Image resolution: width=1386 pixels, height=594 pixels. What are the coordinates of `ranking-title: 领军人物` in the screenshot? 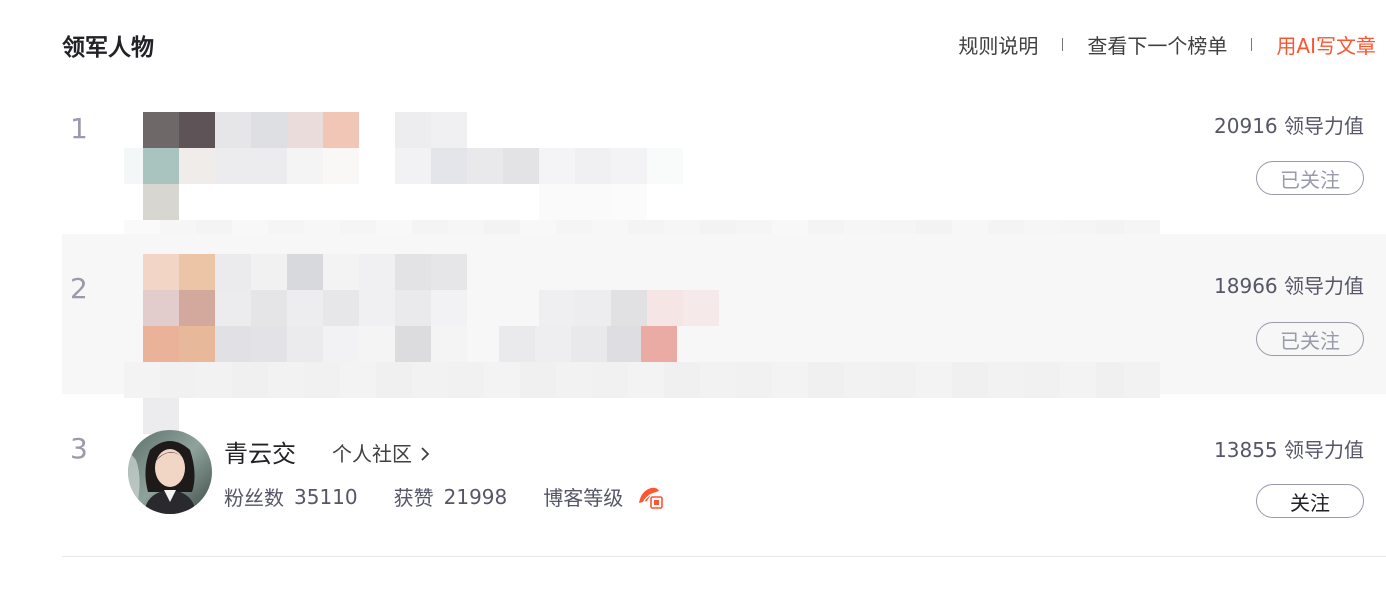 It's located at (108, 48).